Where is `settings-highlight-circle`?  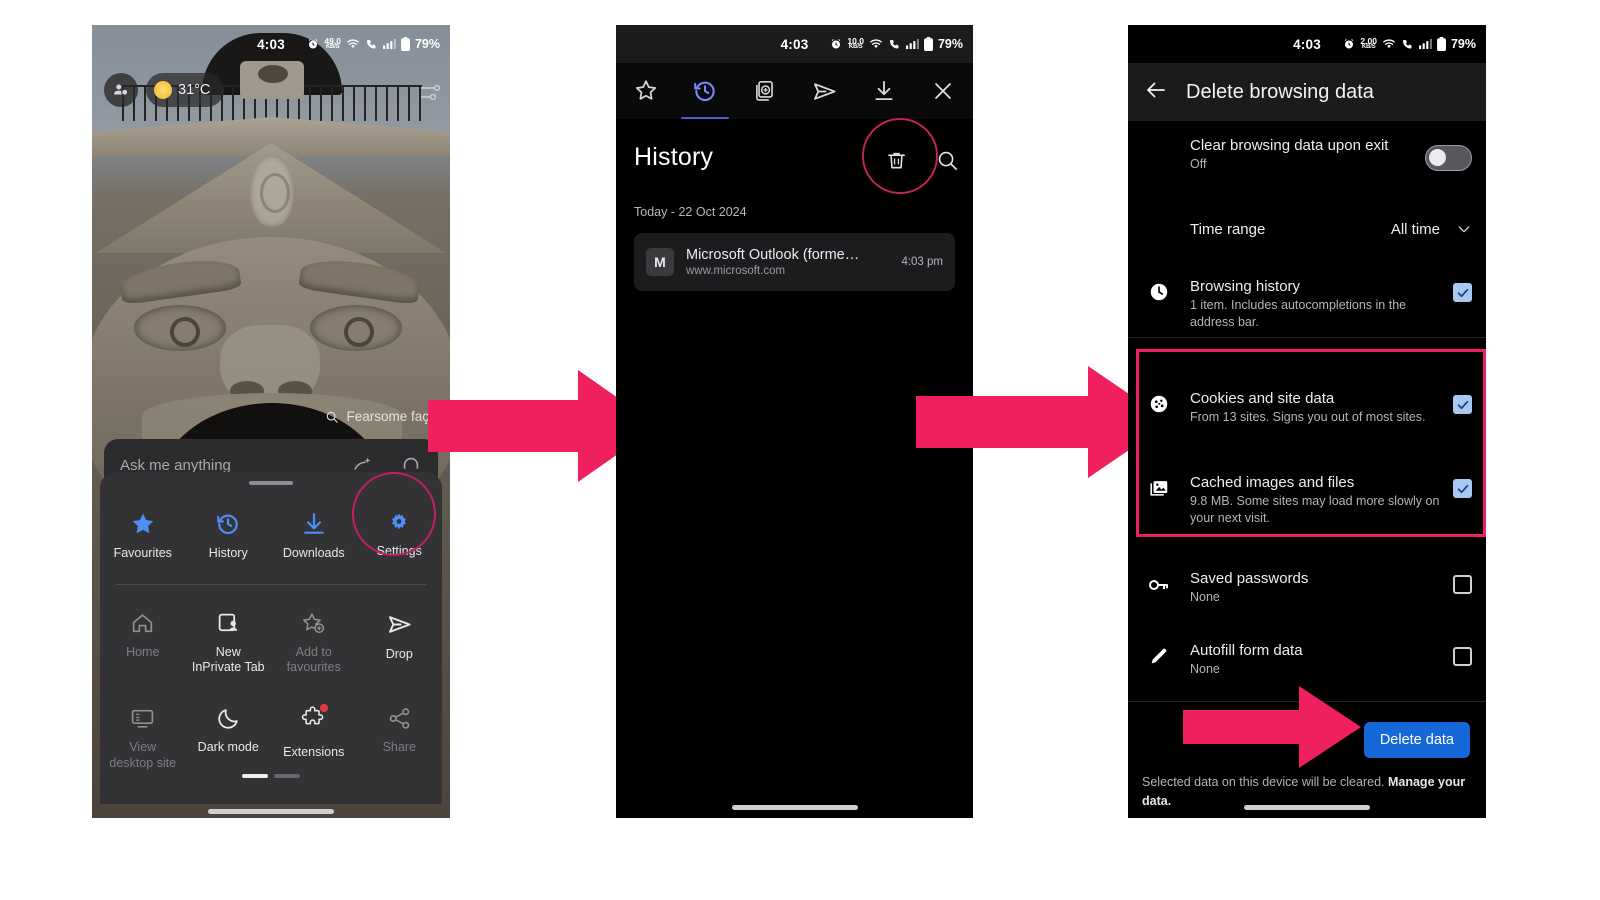
settings-highlight-circle is located at coordinates (394, 514).